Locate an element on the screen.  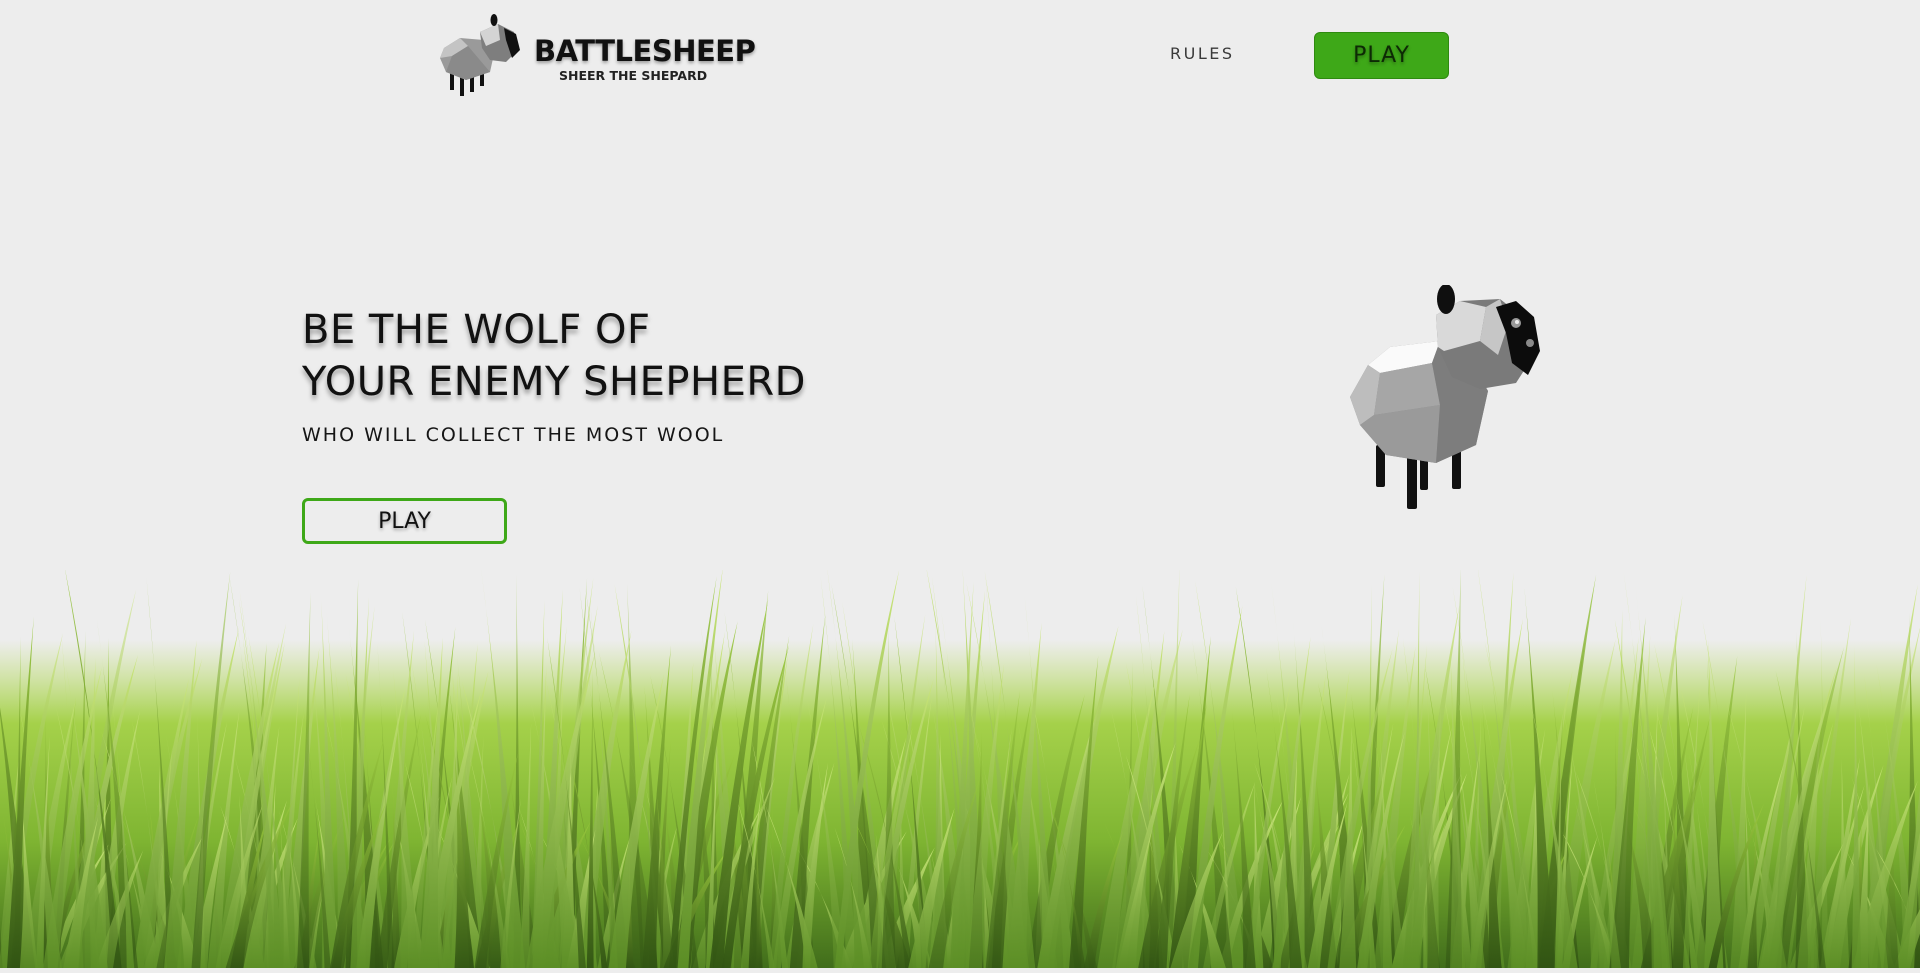
logo-link: BATTLESHEEP SHEER THE SHEPARD is located at coordinates (597, 55).